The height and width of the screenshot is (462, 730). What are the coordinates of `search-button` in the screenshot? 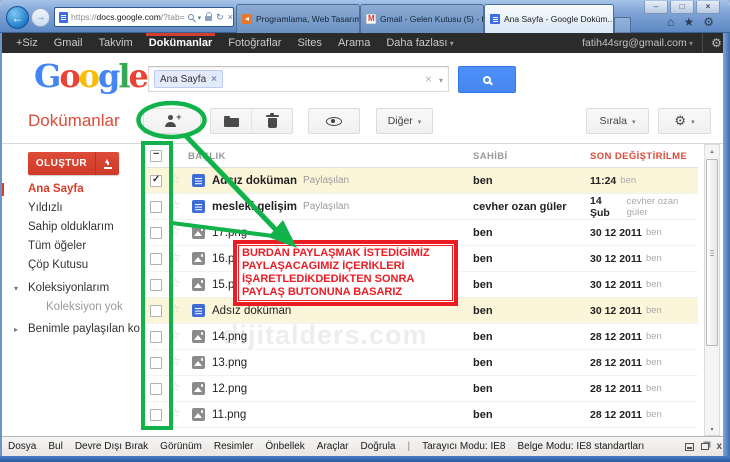 It's located at (487, 79).